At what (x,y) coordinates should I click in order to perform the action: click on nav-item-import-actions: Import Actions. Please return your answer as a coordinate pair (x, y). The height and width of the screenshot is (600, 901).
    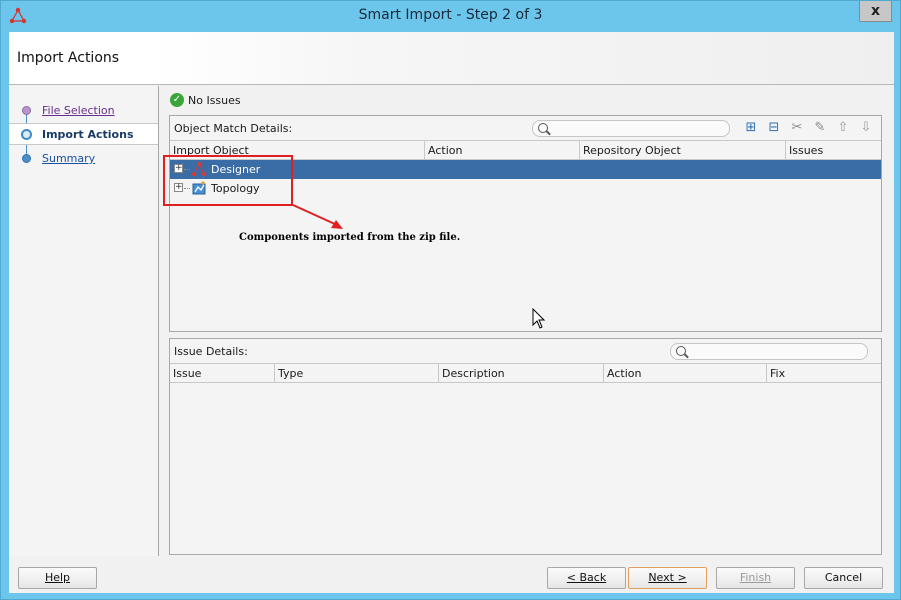
    Looking at the image, I should click on (83, 134).